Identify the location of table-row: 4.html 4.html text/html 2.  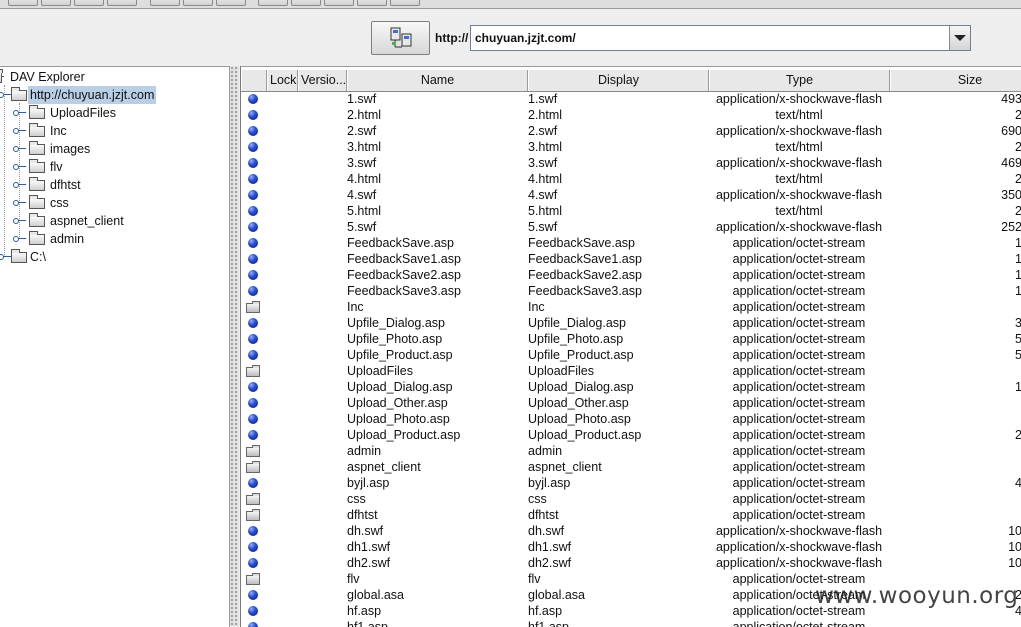
(631, 179).